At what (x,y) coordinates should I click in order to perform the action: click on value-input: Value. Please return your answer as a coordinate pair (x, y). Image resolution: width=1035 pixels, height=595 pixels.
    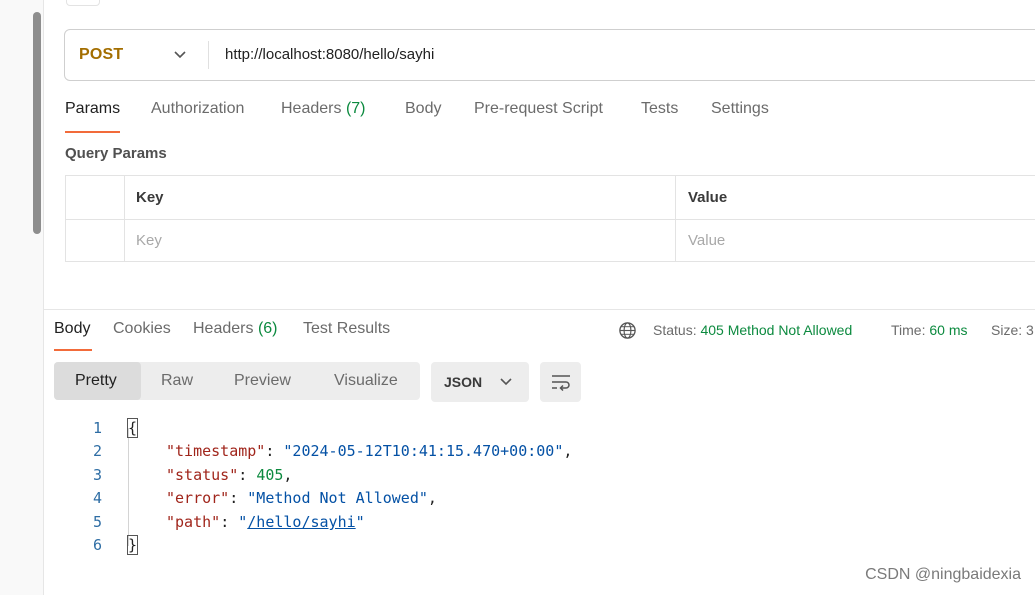
    Looking at the image, I should click on (706, 241).